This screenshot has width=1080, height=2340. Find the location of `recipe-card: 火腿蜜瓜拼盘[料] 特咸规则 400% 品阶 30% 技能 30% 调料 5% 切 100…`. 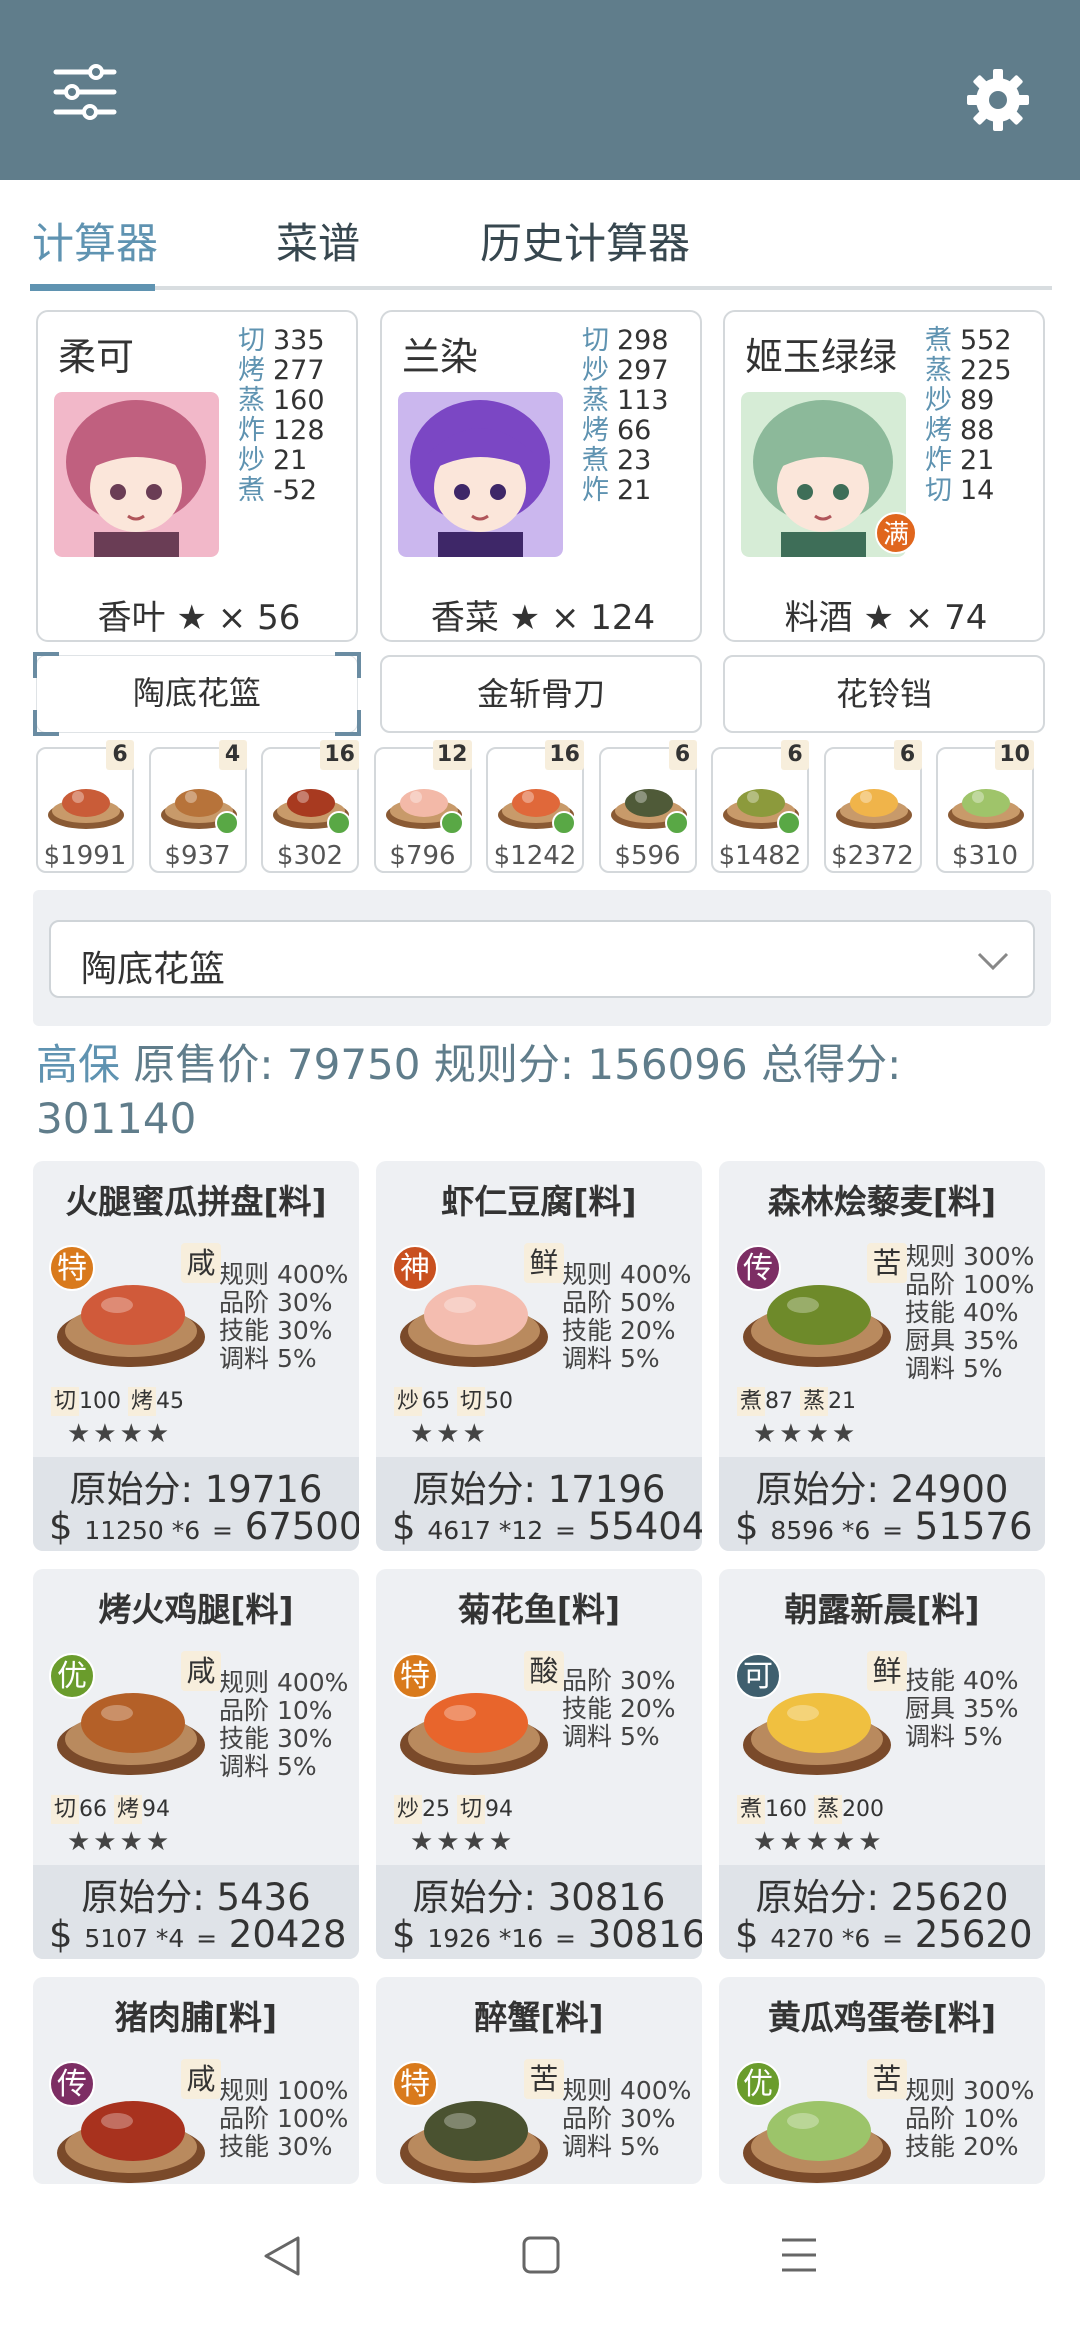

recipe-card: 火腿蜜瓜拼盘[料] 特咸规则 400% 品阶 30% 技能 30% 调料 5% 切 100… is located at coordinates (196, 1356).